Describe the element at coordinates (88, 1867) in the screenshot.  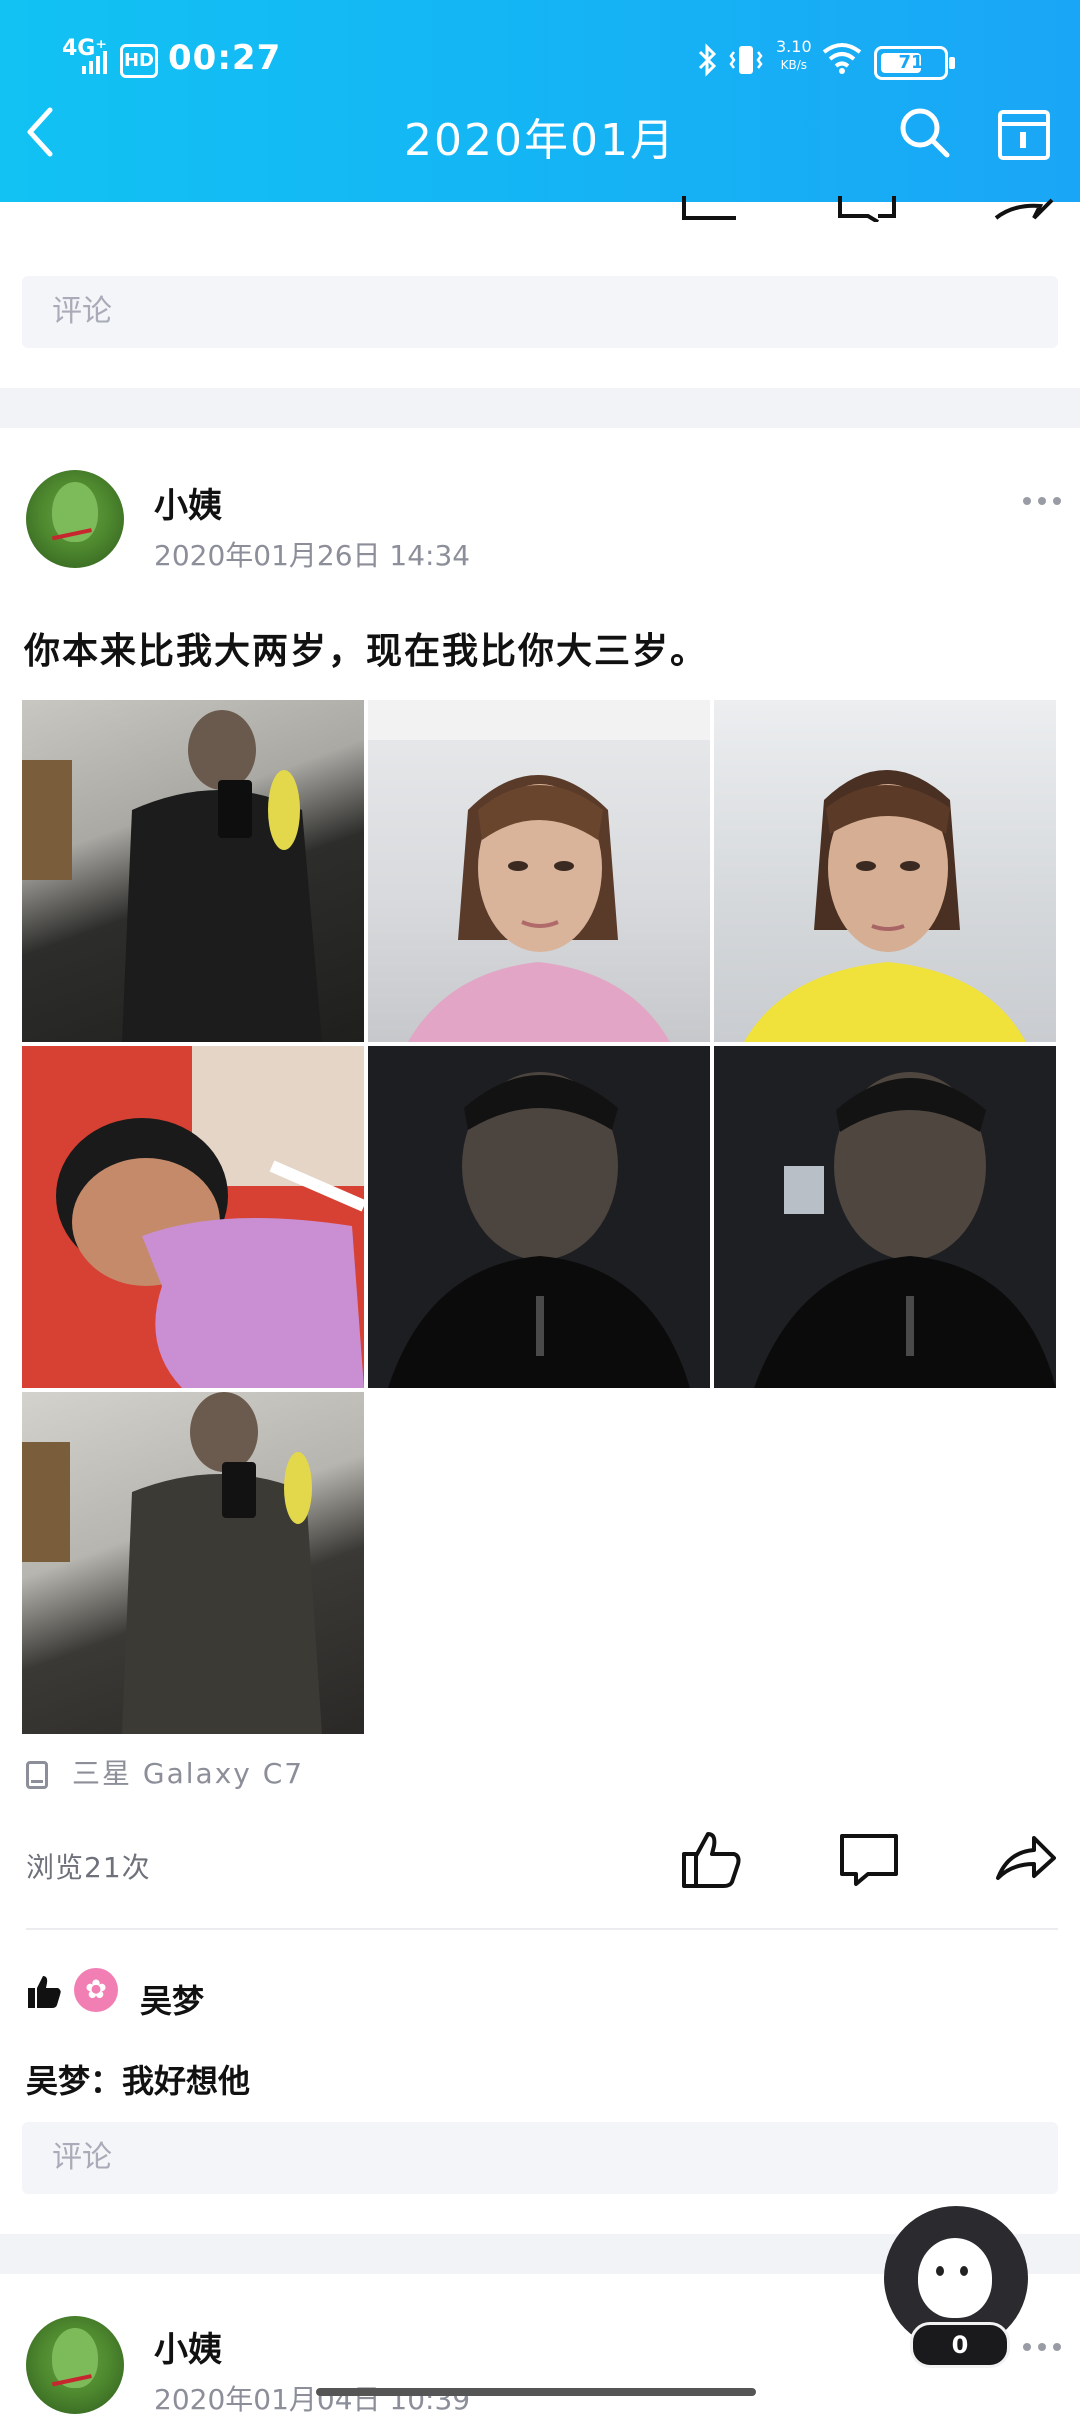
I see `view-count: 浏览21次` at that location.